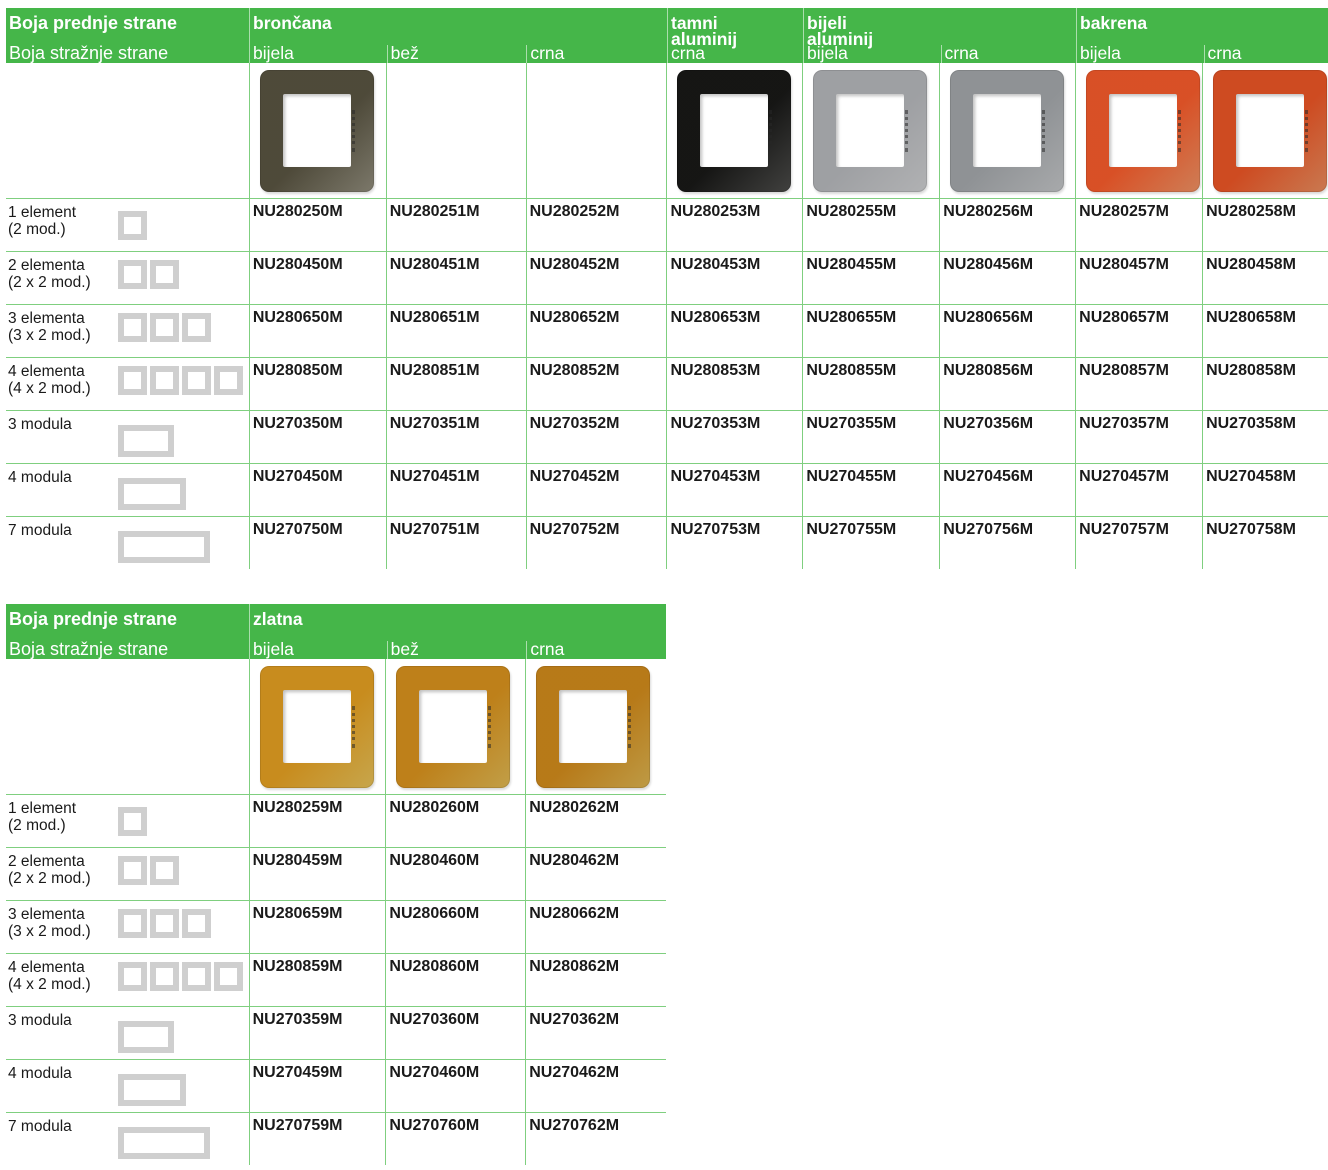 This screenshot has width=1328, height=1170. I want to click on product-code: NU280659M, so click(317, 927).